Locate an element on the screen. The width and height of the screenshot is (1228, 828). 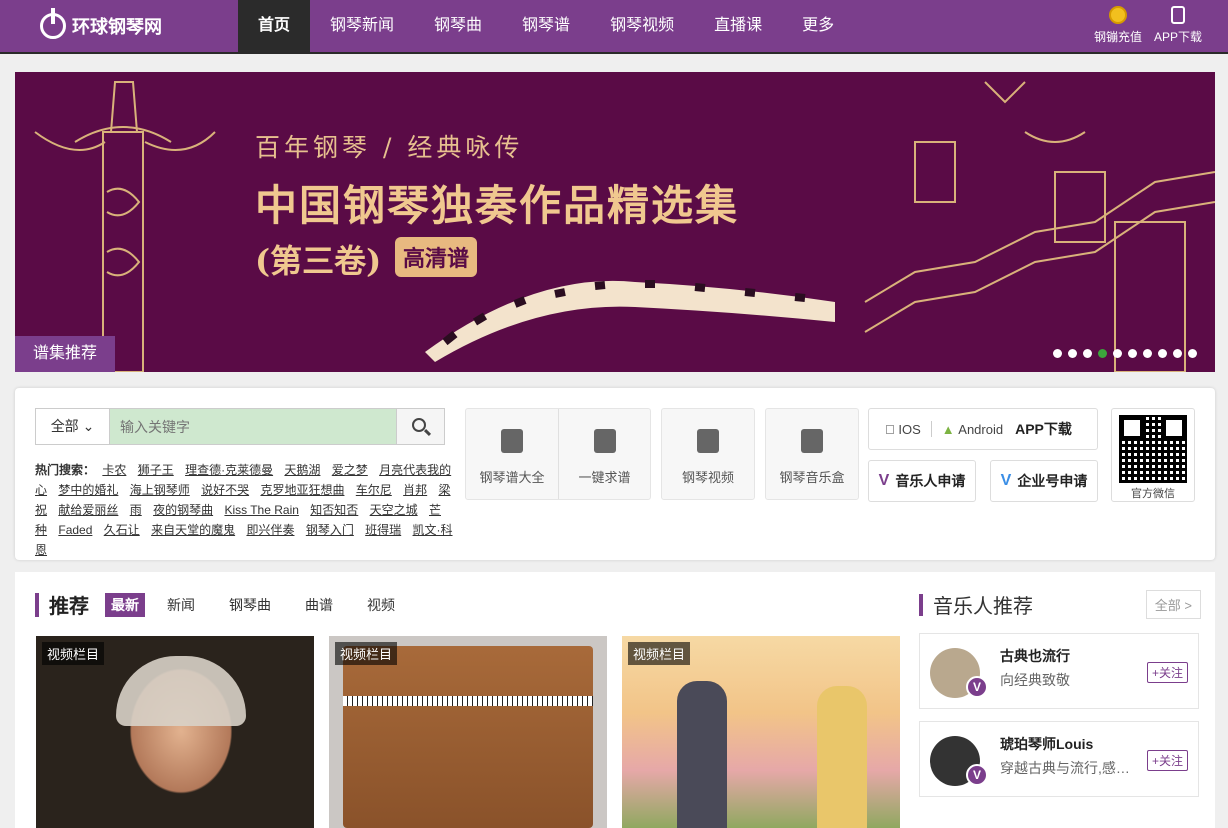
score-library-button: 钢琴谱大全 is located at coordinates (512, 454).